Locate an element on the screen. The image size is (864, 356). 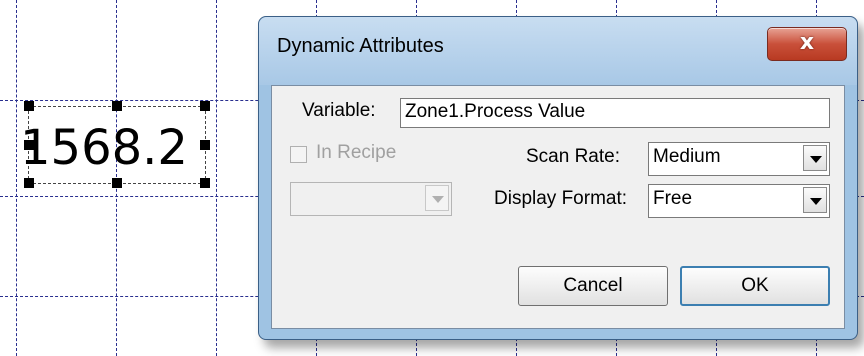
display-format-label: Display Format: is located at coordinates (561, 198).